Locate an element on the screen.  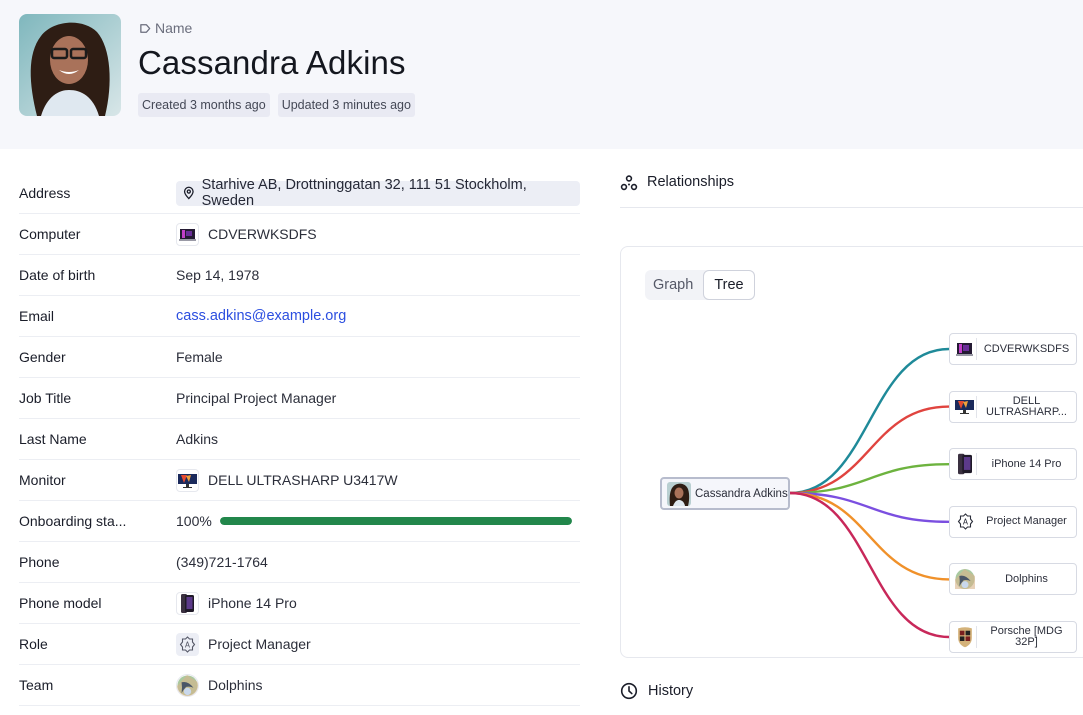
updated-badge: Updated 3 minutes ago is located at coordinates (346, 105).